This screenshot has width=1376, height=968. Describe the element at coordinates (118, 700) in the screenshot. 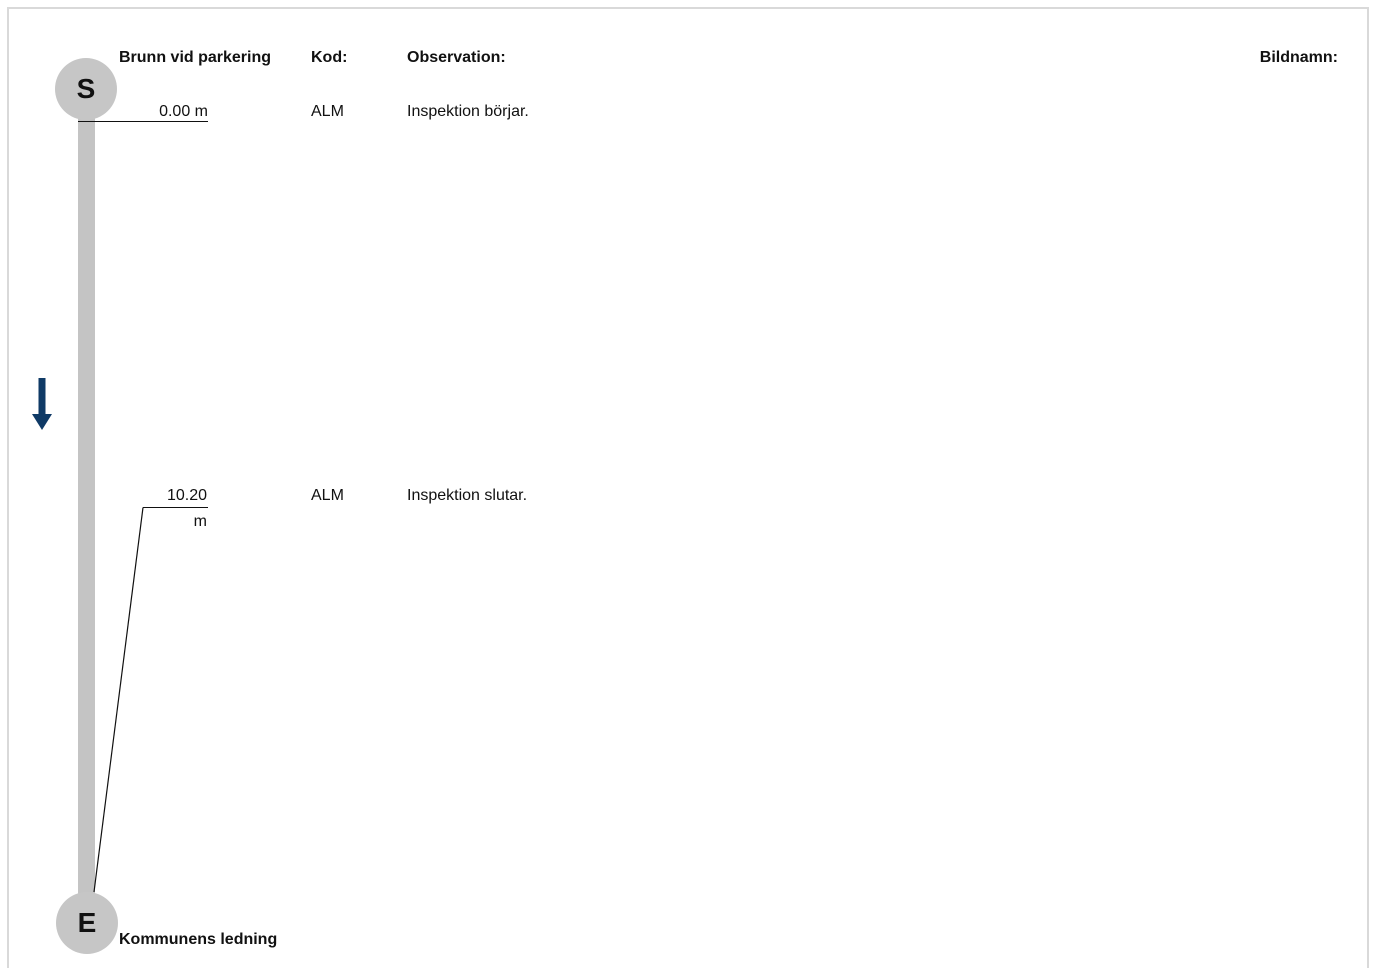

I see `leader-line` at that location.